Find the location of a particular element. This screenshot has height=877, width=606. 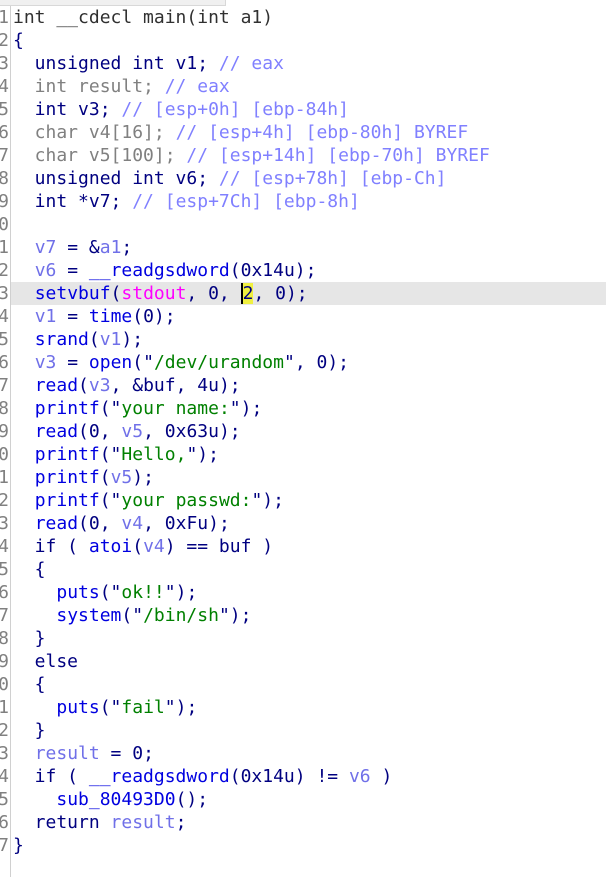

code-line: setvbuf(stdout, 0, 2, 0); is located at coordinates (308, 293).